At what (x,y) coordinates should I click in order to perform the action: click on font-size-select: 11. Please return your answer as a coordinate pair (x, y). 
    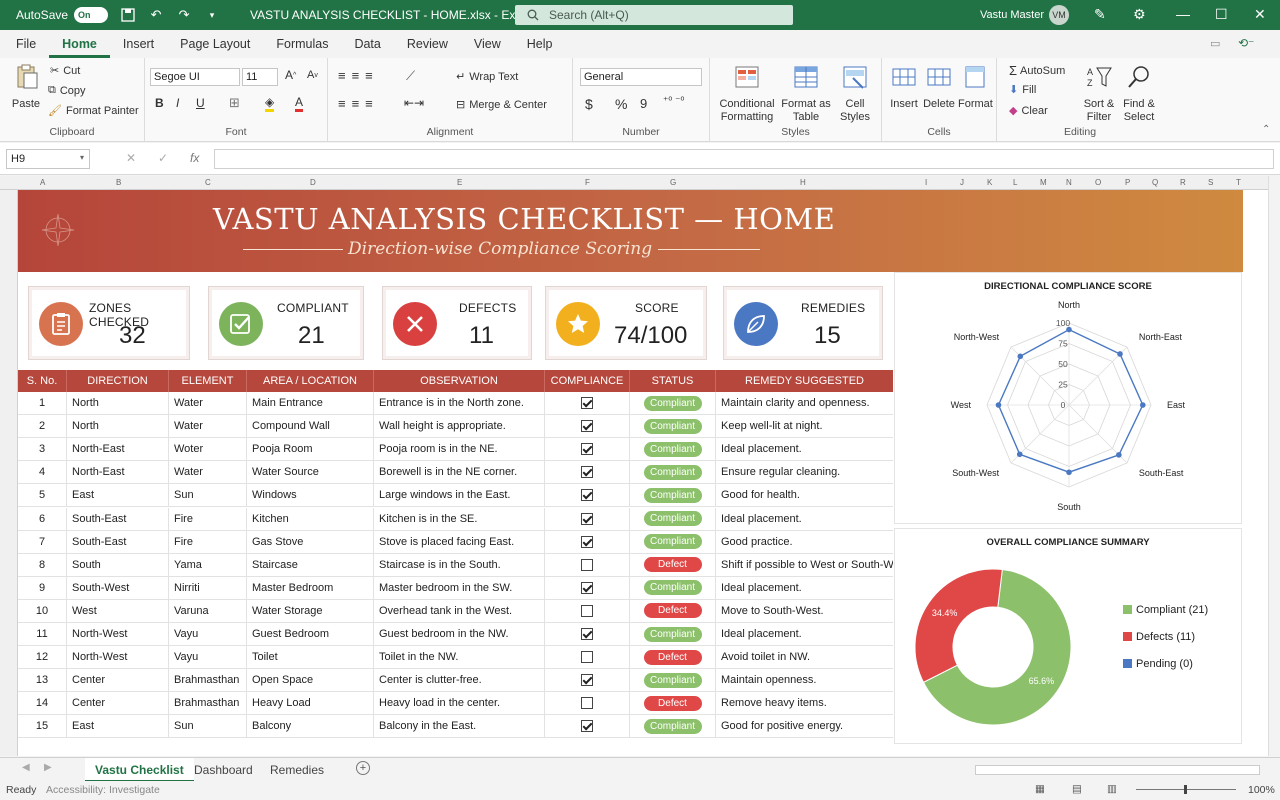
    Looking at the image, I should click on (260, 77).